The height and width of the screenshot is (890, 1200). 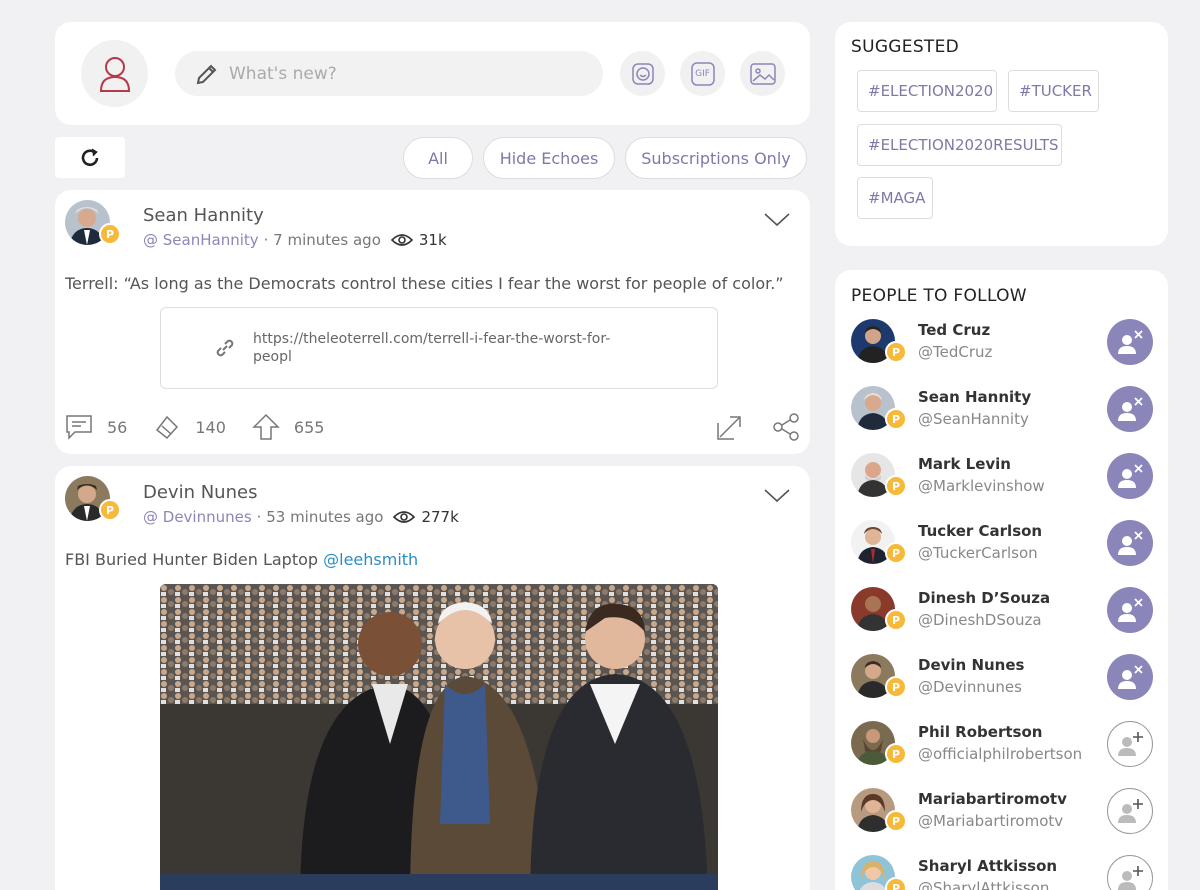 I want to click on person-handle: @officialphilrobertson, so click(x=1000, y=754).